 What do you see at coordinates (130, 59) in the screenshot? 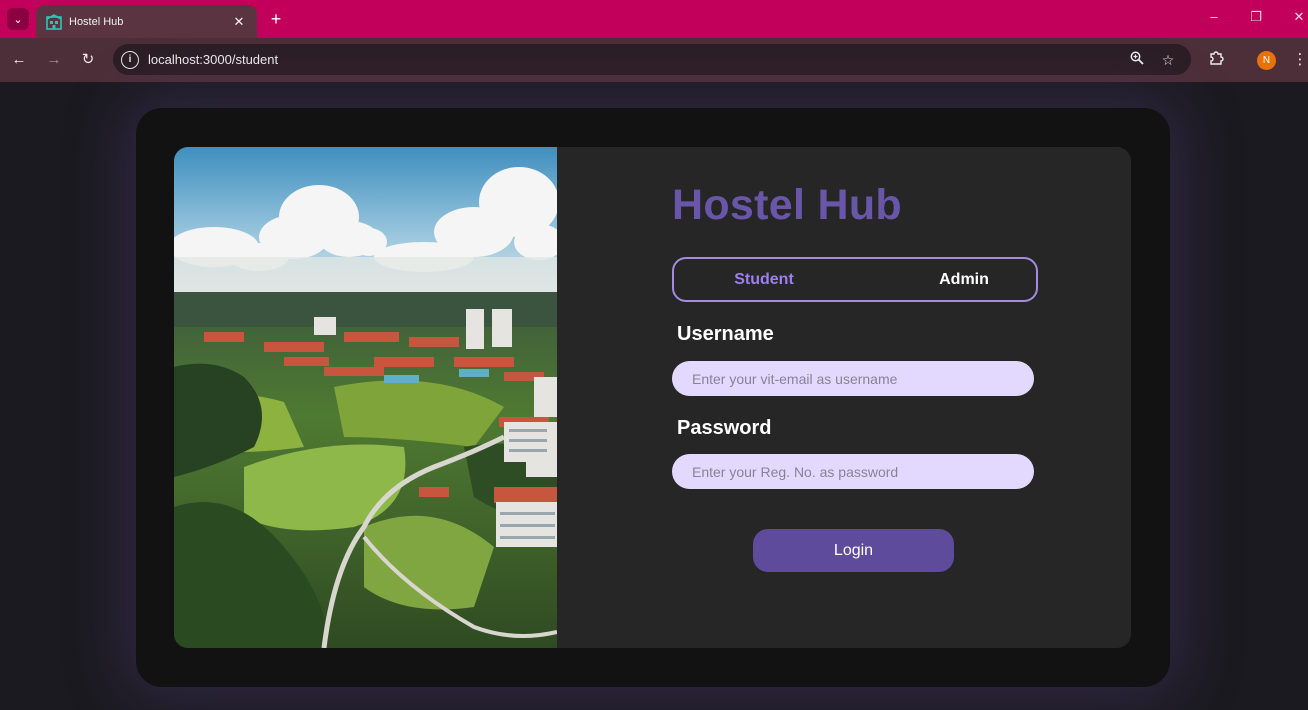
I see `info-icon: i` at bounding box center [130, 59].